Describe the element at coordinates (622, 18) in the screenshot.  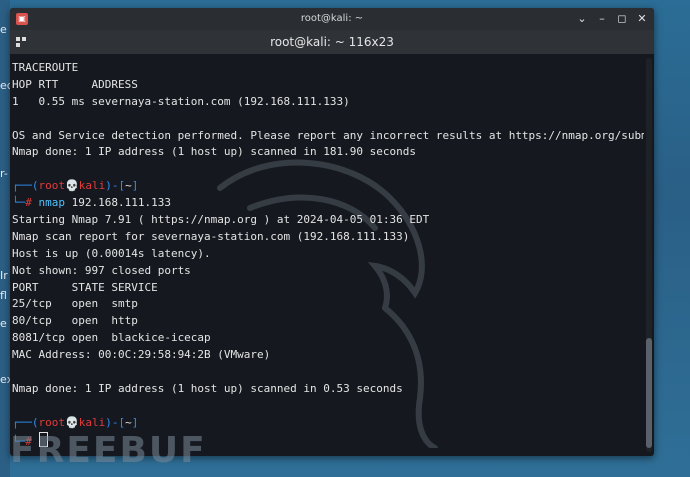
I see `maximize-icon: ◻` at that location.